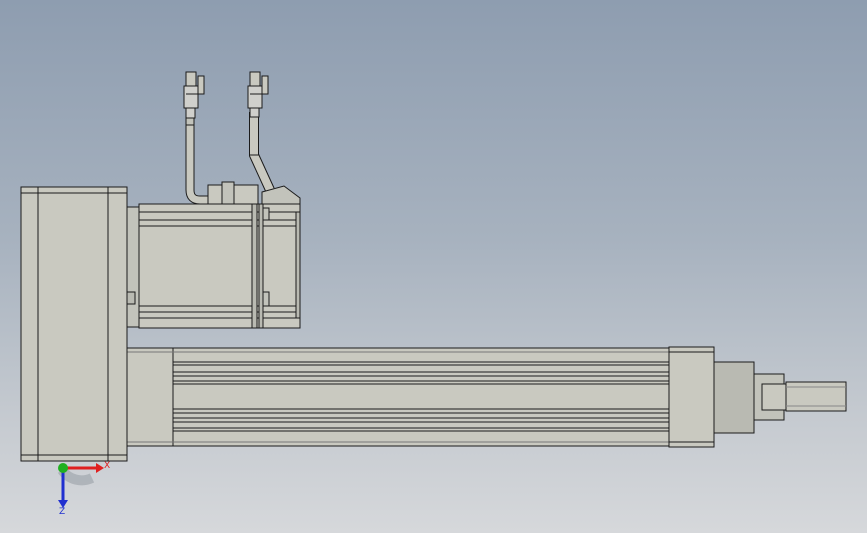 This screenshot has width=867, height=533. Describe the element at coordinates (750, 397) in the screenshot. I see `rod-collar` at that location.